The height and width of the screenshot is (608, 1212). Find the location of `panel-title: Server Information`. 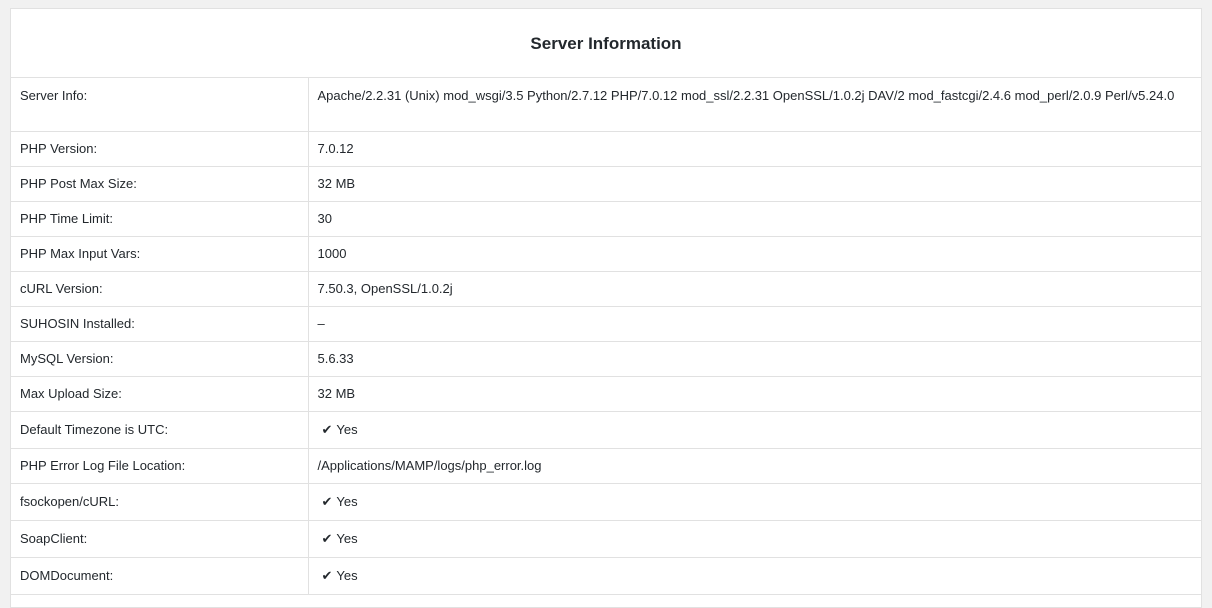

panel-title: Server Information is located at coordinates (606, 43).